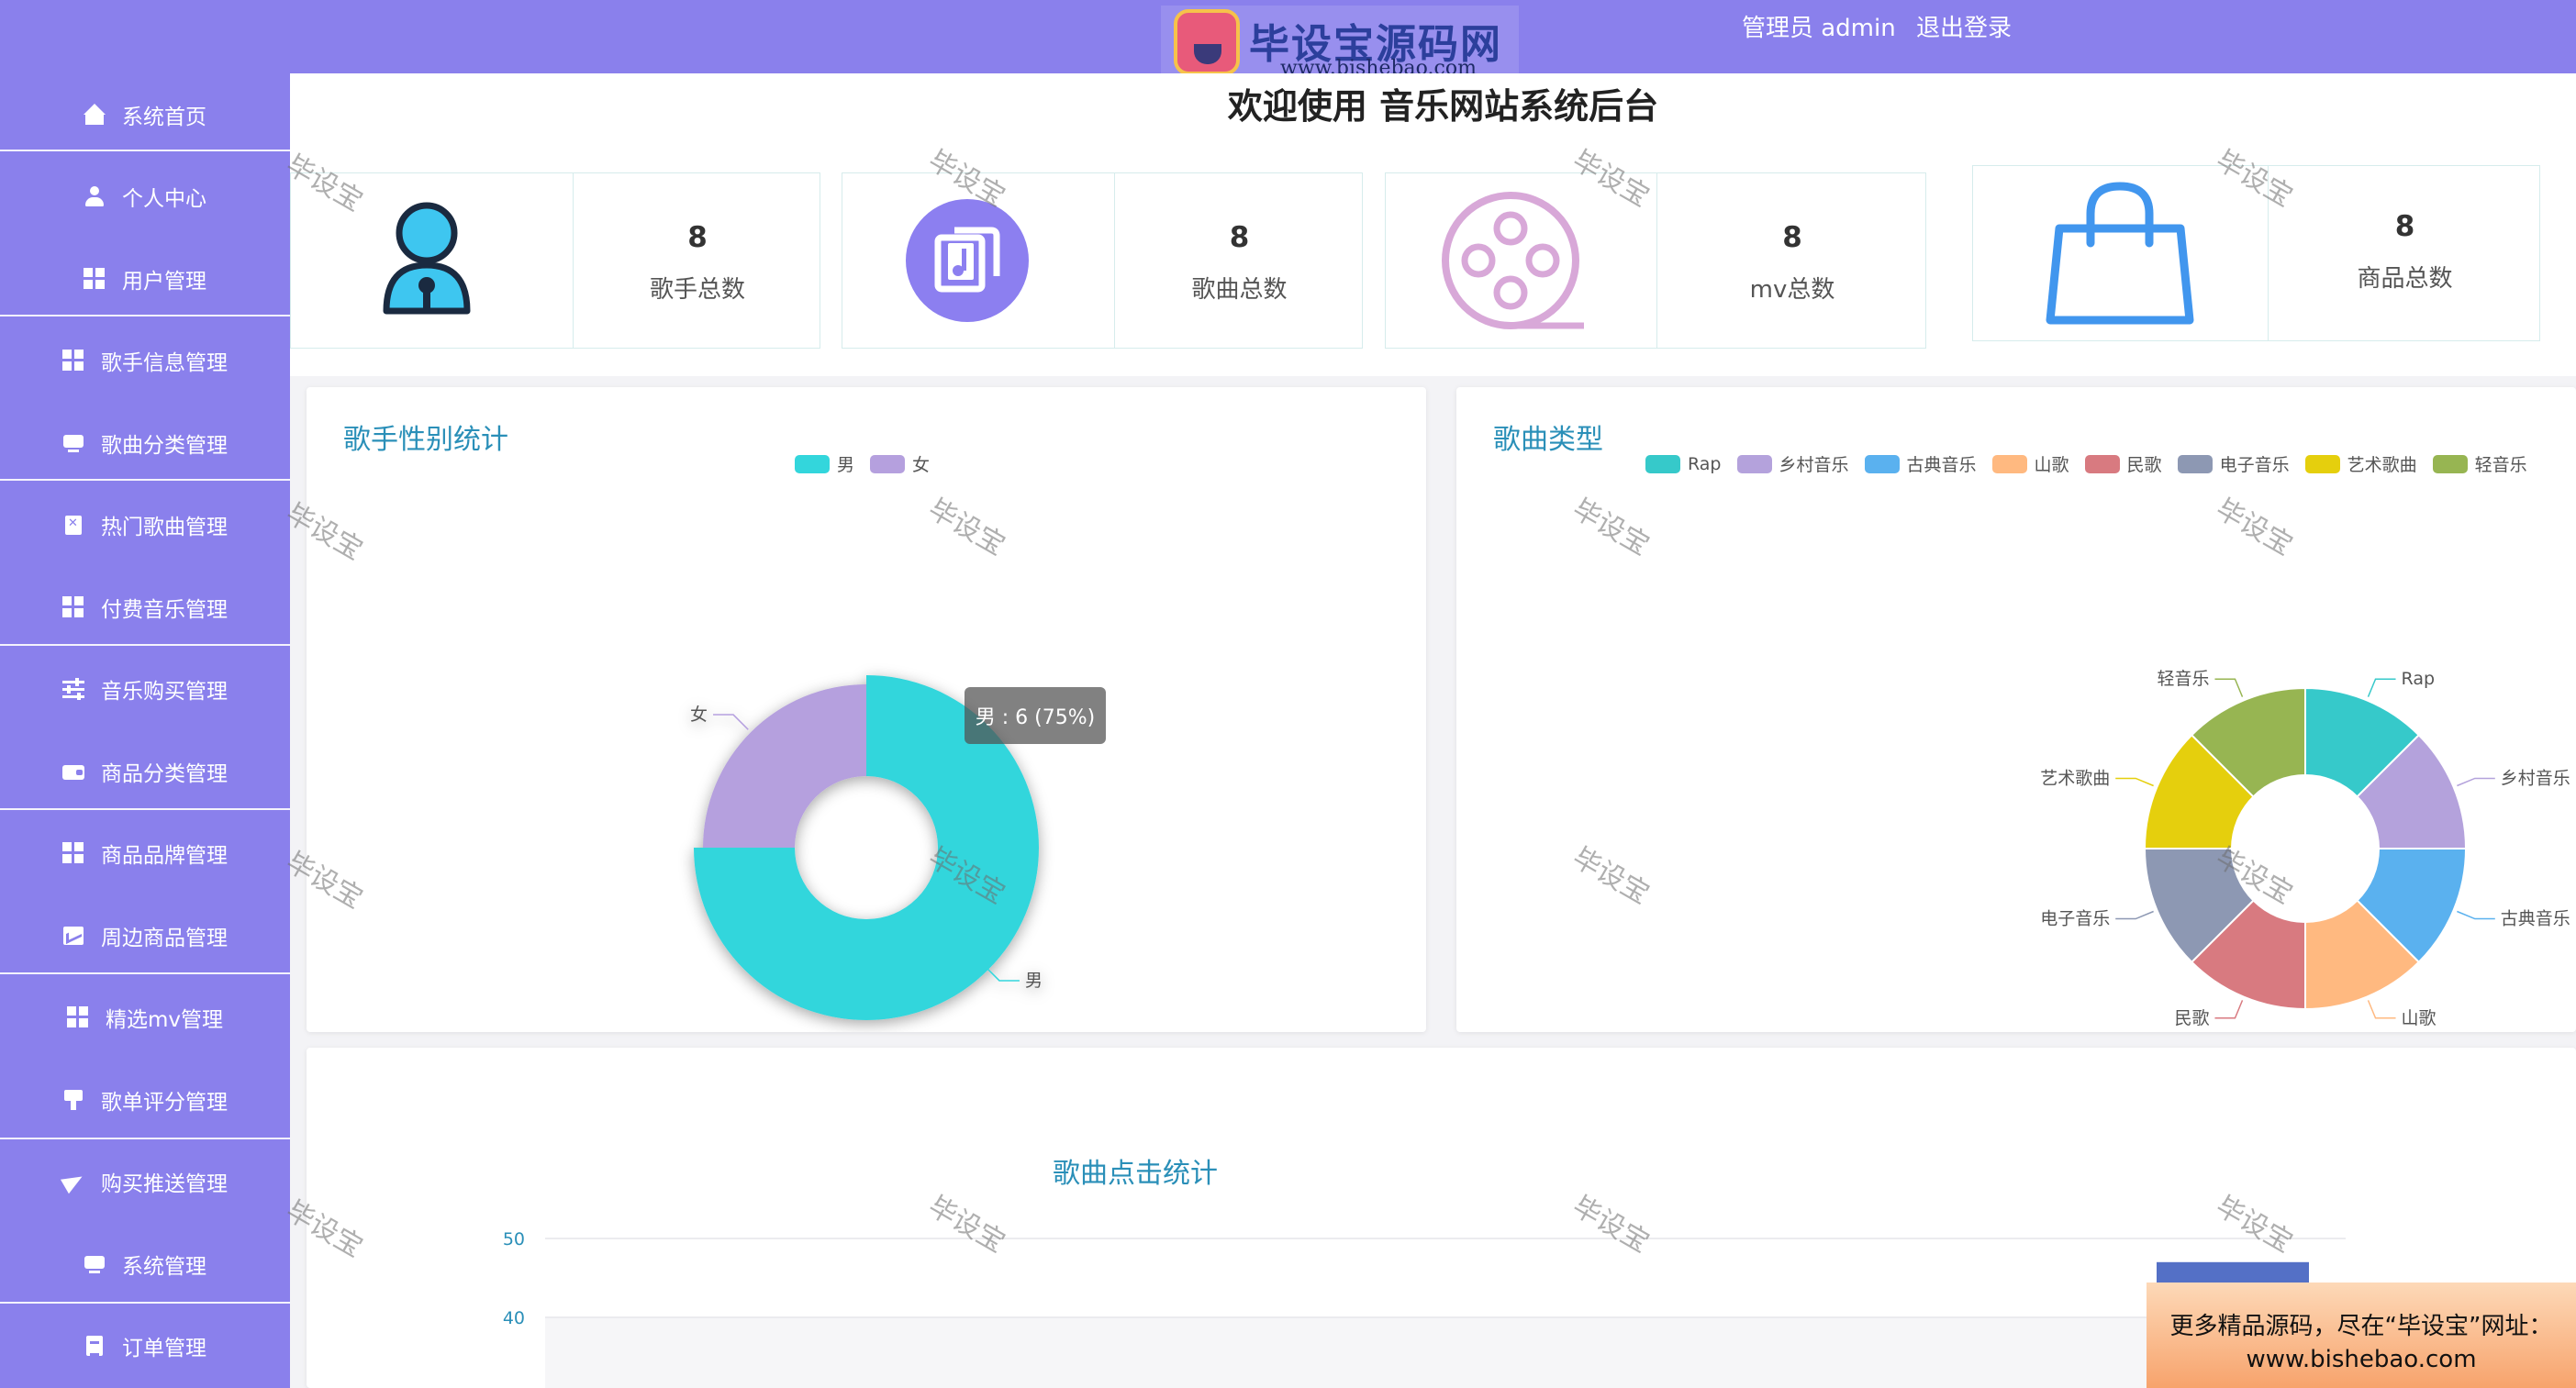  Describe the element at coordinates (2075, 919) in the screenshot. I see `slice-label: 电子音乐` at that location.